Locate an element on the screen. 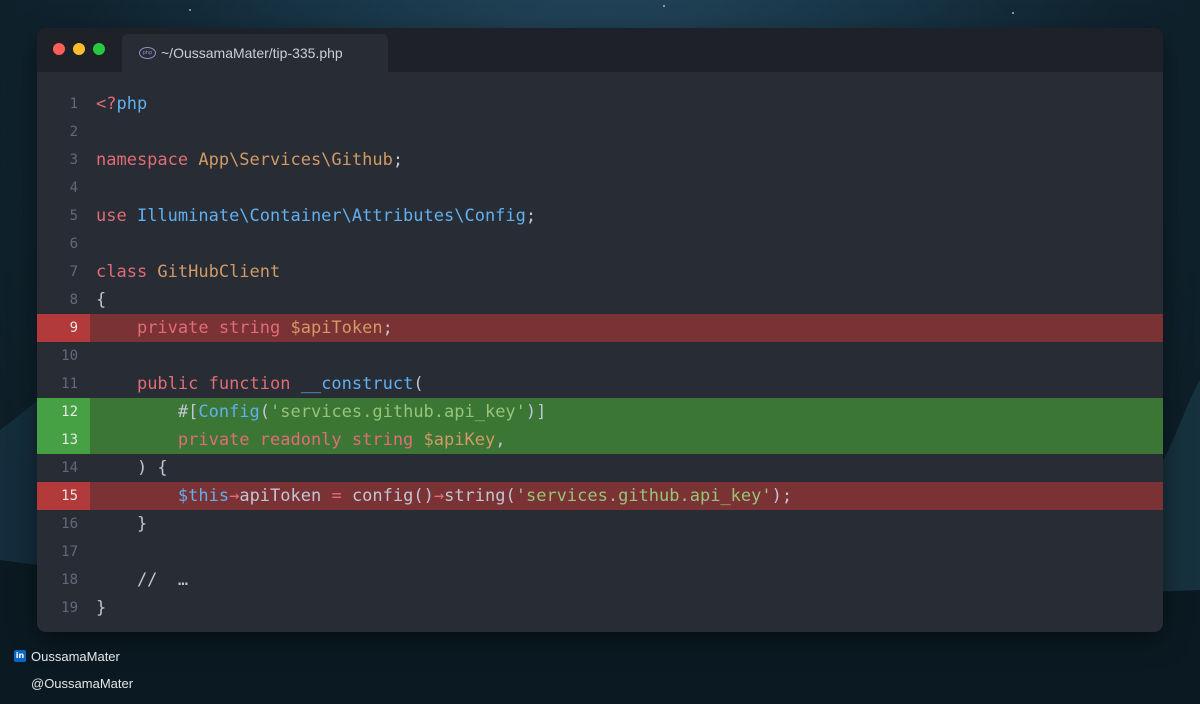  code-token: , is located at coordinates (500, 440).